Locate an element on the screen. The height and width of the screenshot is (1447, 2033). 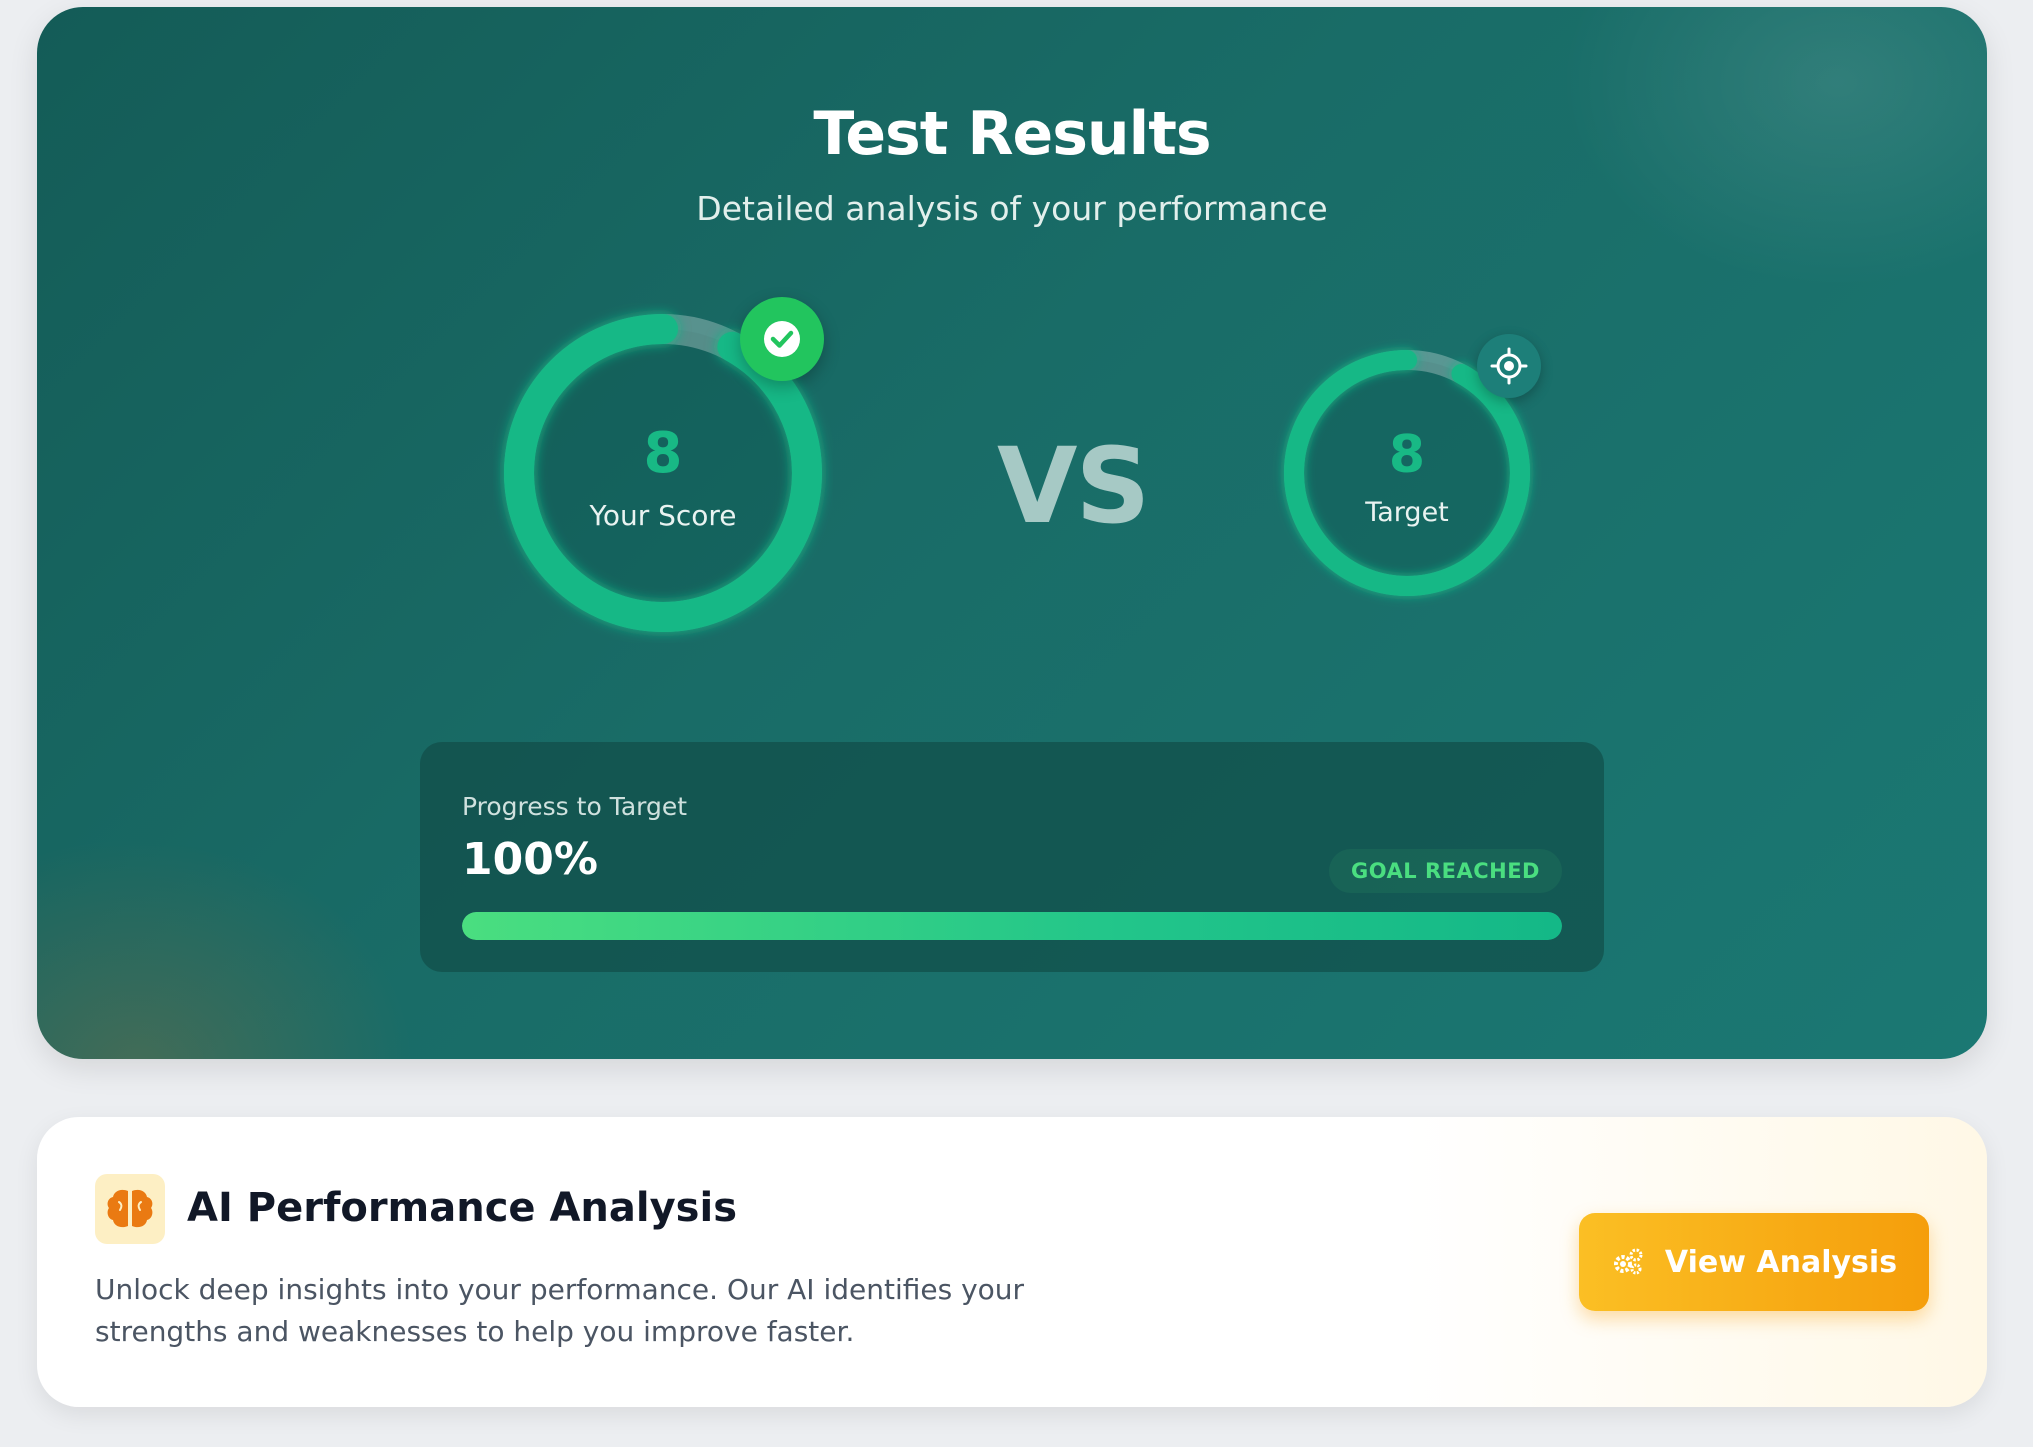
view-analysis-label: View Analysis is located at coordinates (1781, 1262).